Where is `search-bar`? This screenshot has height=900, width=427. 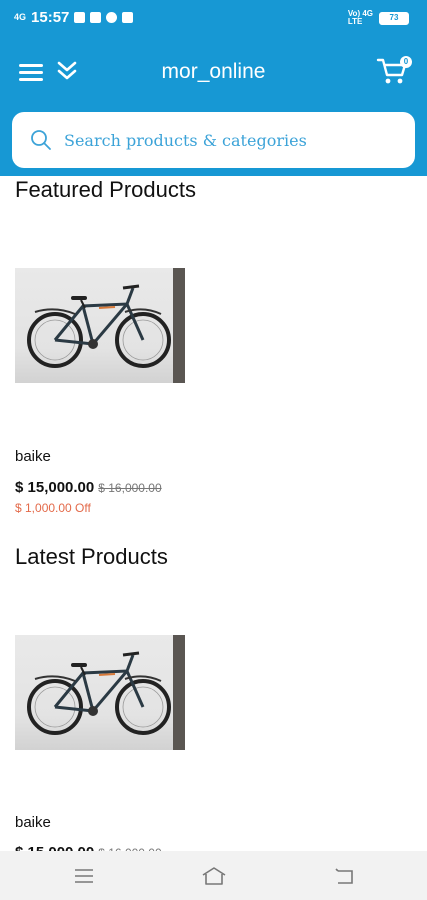 search-bar is located at coordinates (213, 140).